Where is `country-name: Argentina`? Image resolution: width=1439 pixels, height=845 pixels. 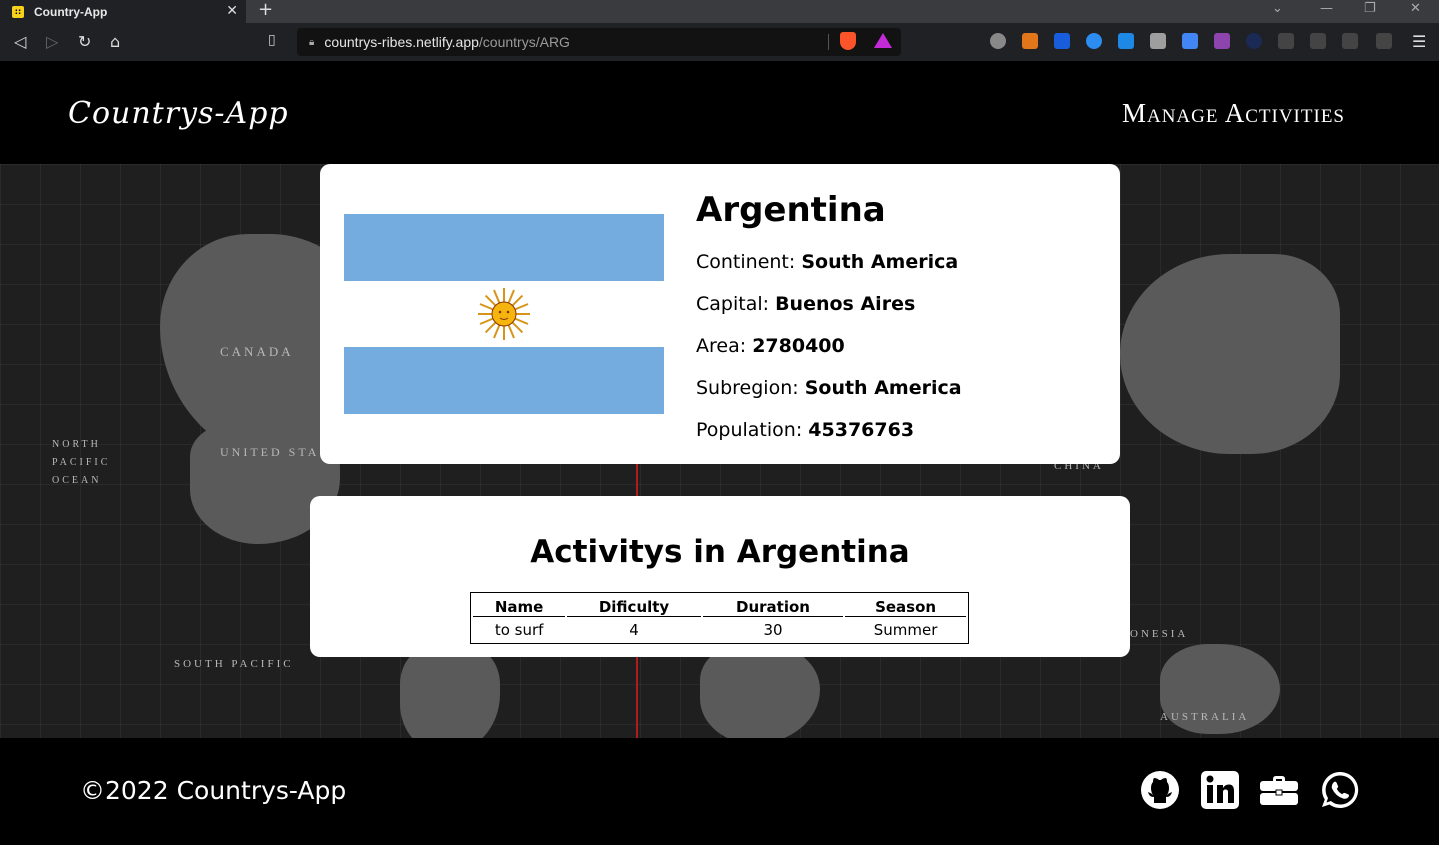
country-name: Argentina is located at coordinates (791, 210).